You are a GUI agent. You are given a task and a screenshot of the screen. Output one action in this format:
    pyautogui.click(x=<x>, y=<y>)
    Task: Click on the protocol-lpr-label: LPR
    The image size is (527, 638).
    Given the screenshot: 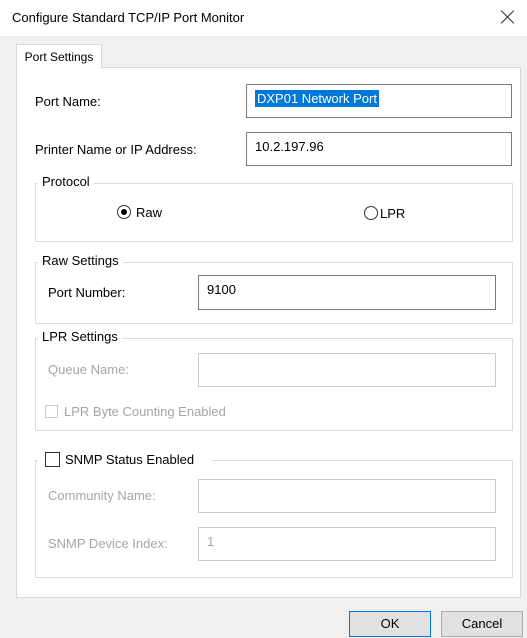 What is the action you would take?
    pyautogui.click(x=393, y=213)
    